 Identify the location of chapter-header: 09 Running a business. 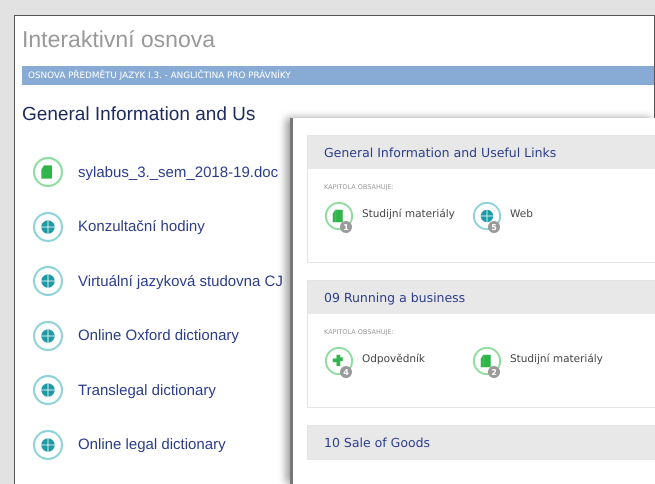
(481, 297).